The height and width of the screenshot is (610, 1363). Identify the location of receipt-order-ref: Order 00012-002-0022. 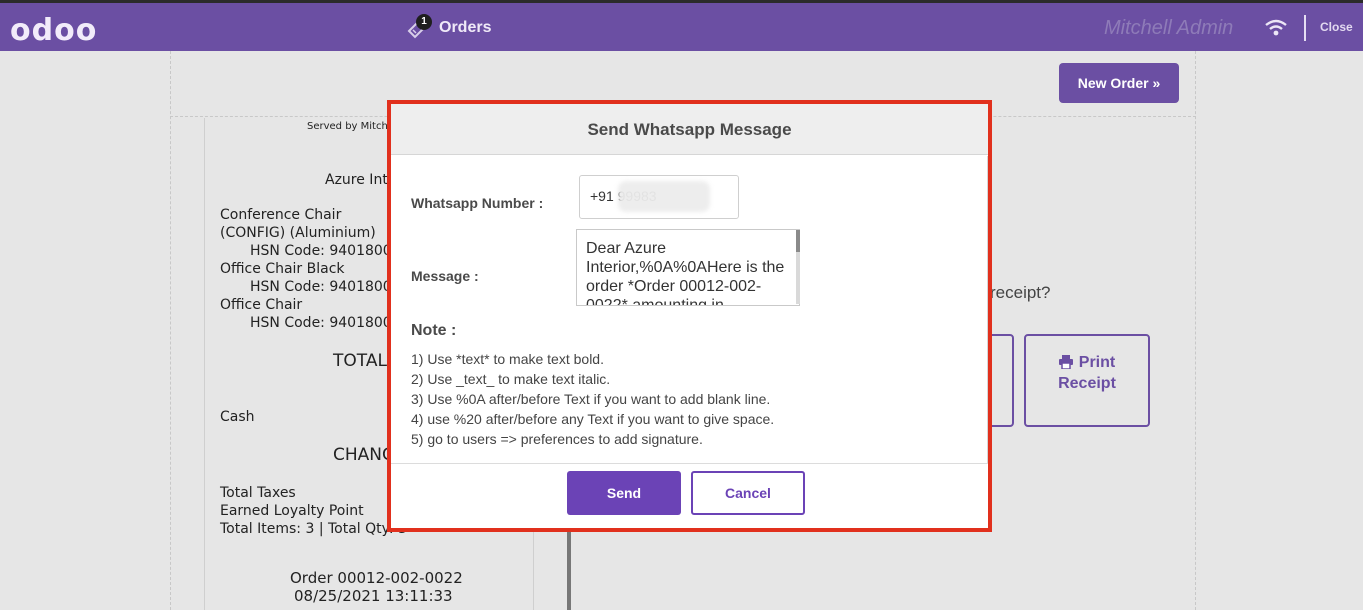
(376, 578).